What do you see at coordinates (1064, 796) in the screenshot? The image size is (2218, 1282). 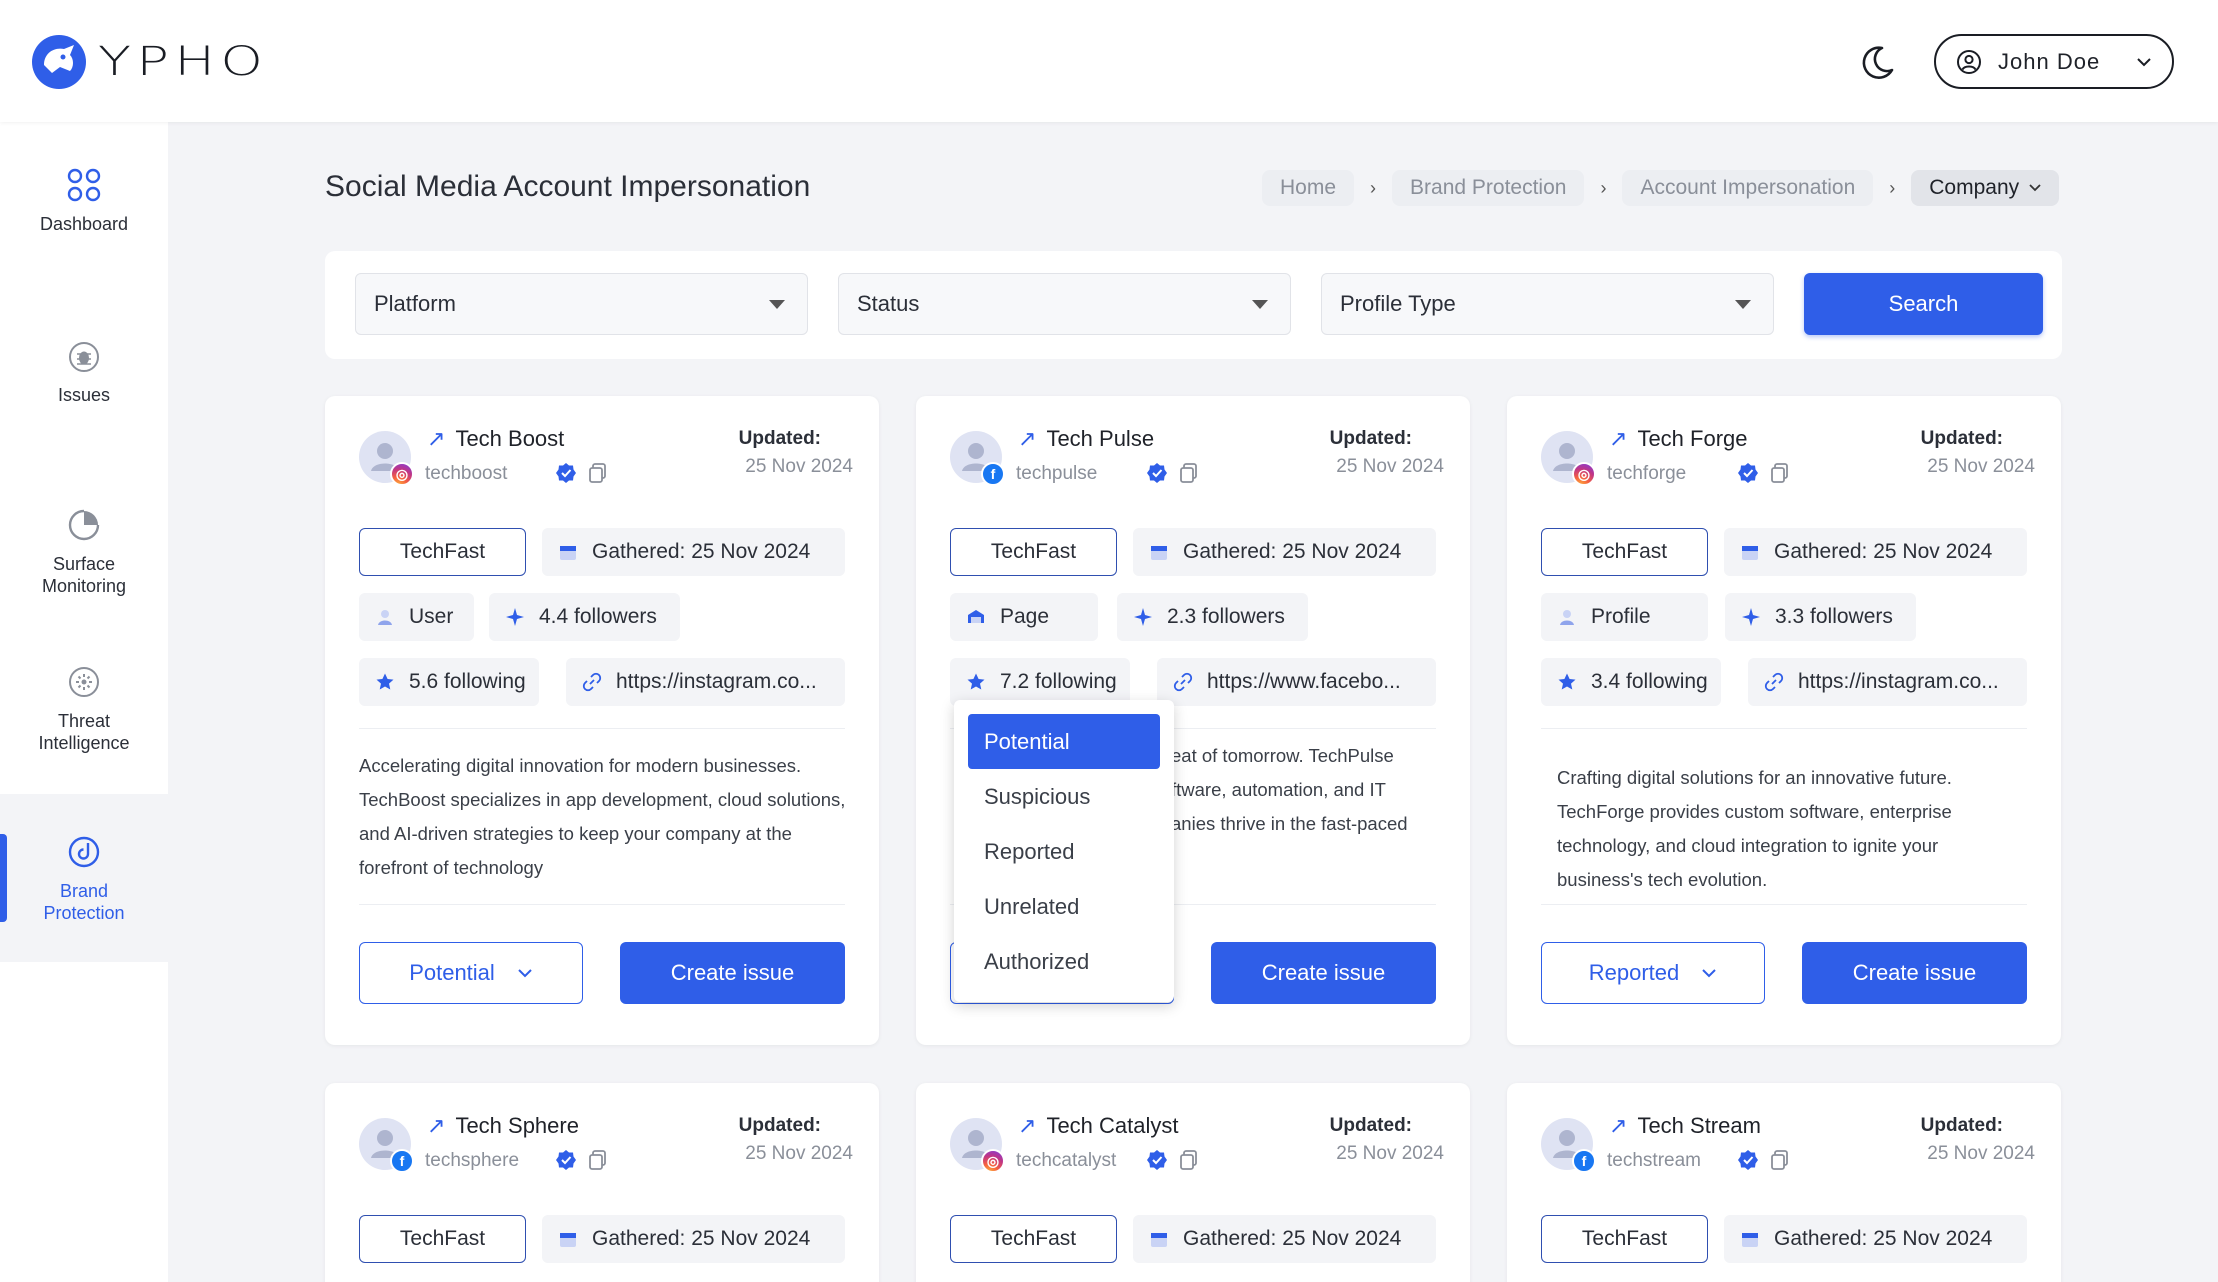 I see `status-option-suspicious: Suspicious` at bounding box center [1064, 796].